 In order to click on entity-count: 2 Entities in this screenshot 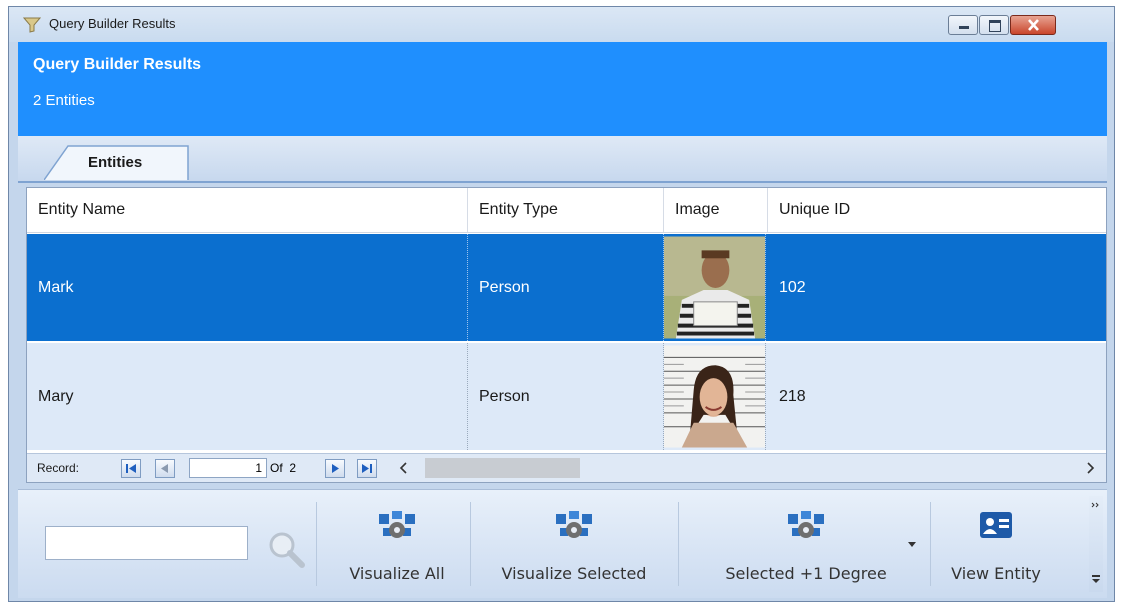, I will do `click(64, 100)`.